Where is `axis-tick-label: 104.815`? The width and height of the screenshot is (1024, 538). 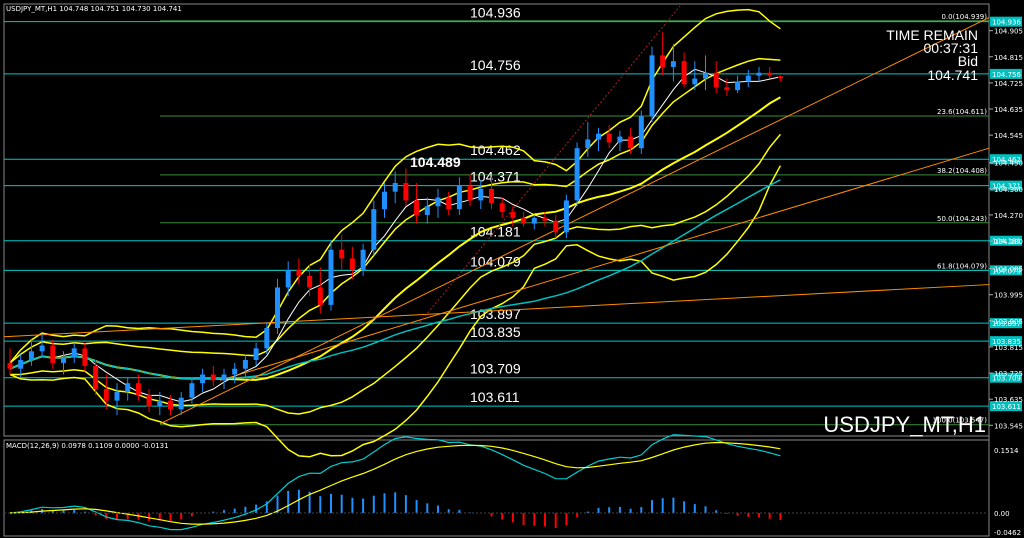
axis-tick-label: 104.815 is located at coordinates (1008, 58).